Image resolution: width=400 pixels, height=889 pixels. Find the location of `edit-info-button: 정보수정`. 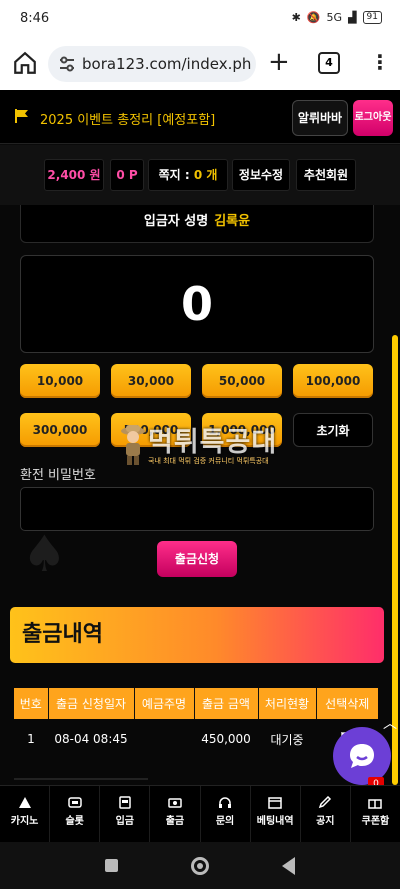

edit-info-button: 정보수정 is located at coordinates (261, 175).